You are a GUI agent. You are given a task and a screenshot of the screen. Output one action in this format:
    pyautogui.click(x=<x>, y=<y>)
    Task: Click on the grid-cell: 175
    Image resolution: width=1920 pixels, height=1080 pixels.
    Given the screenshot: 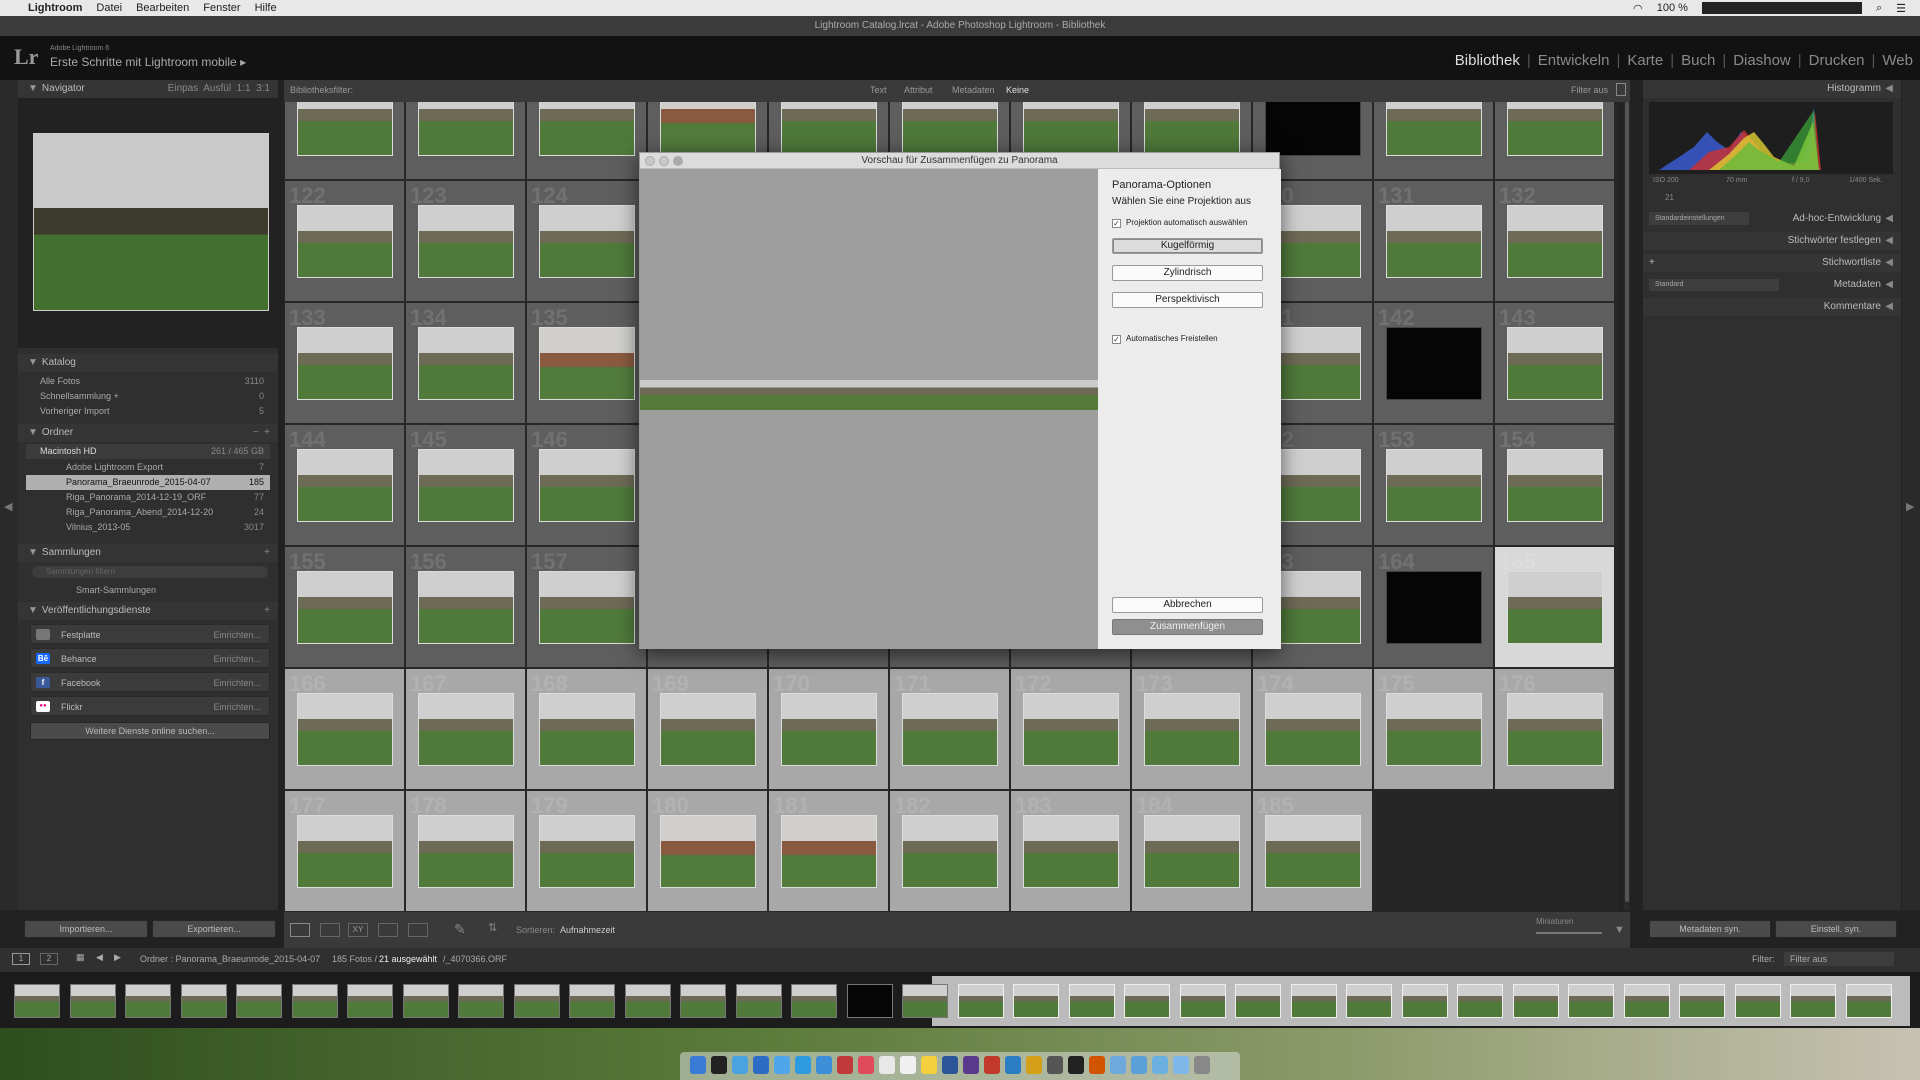 What is the action you would take?
    pyautogui.click(x=1433, y=729)
    